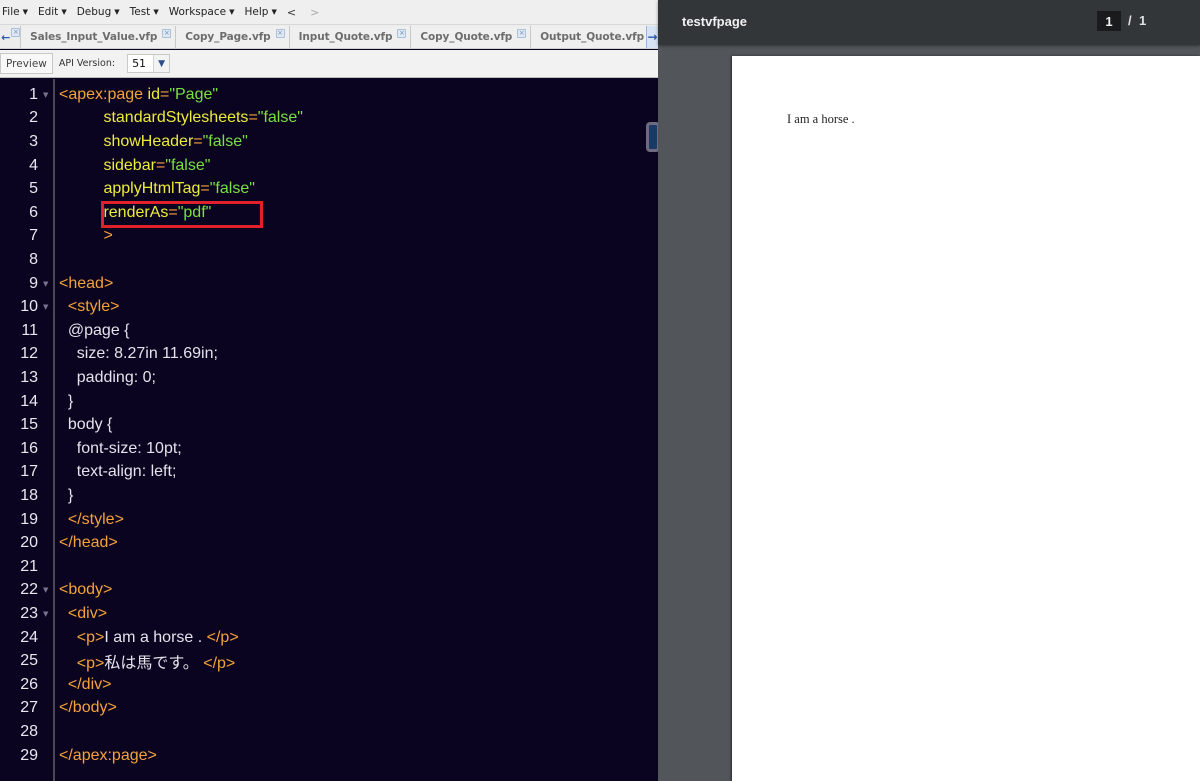 Image resolution: width=1200 pixels, height=781 pixels. I want to click on line-number: 27, so click(29, 708).